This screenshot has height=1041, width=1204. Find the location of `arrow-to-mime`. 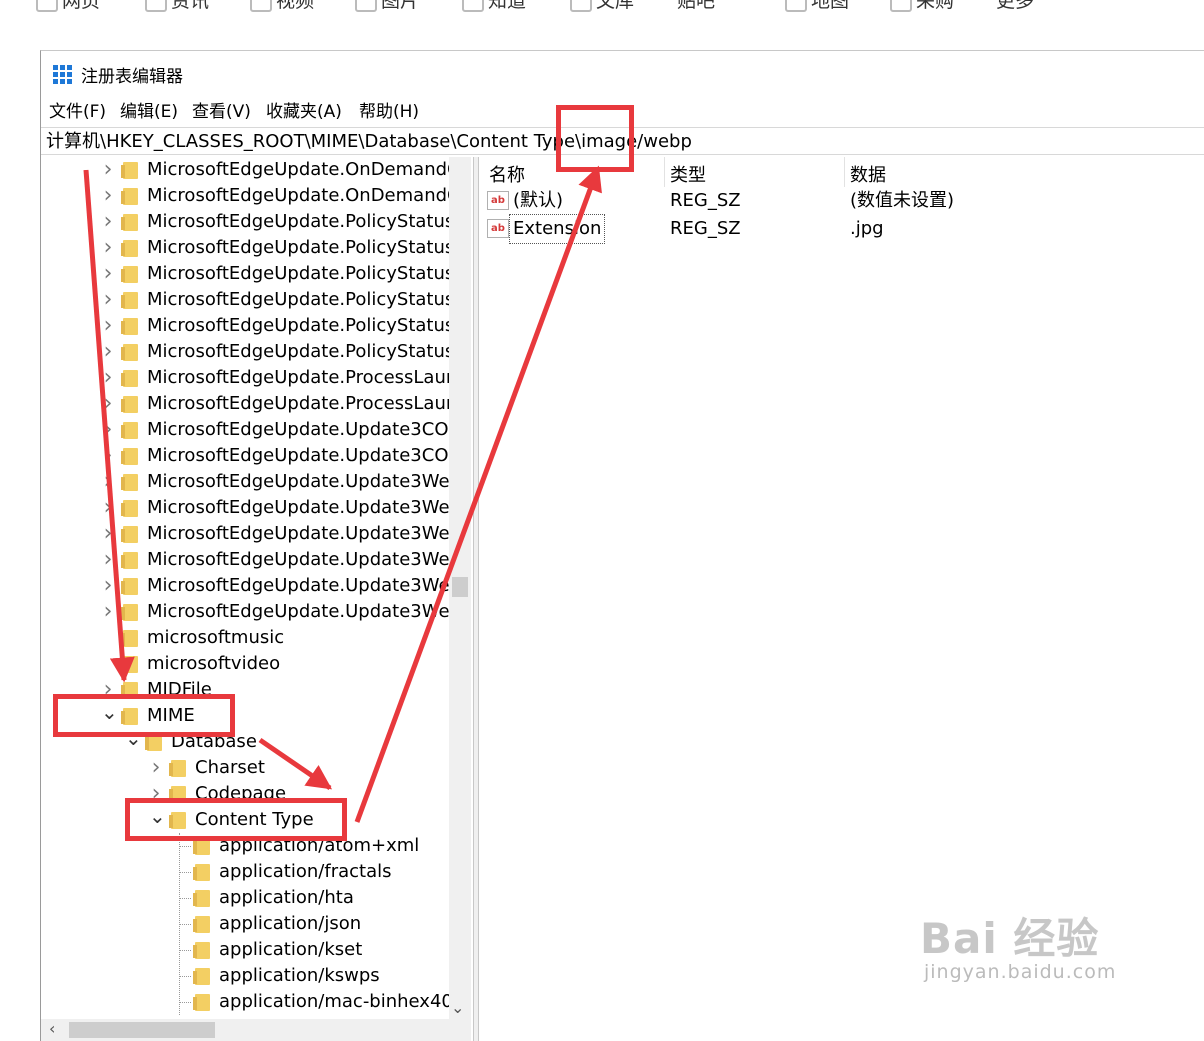

arrow-to-mime is located at coordinates (109, 426).